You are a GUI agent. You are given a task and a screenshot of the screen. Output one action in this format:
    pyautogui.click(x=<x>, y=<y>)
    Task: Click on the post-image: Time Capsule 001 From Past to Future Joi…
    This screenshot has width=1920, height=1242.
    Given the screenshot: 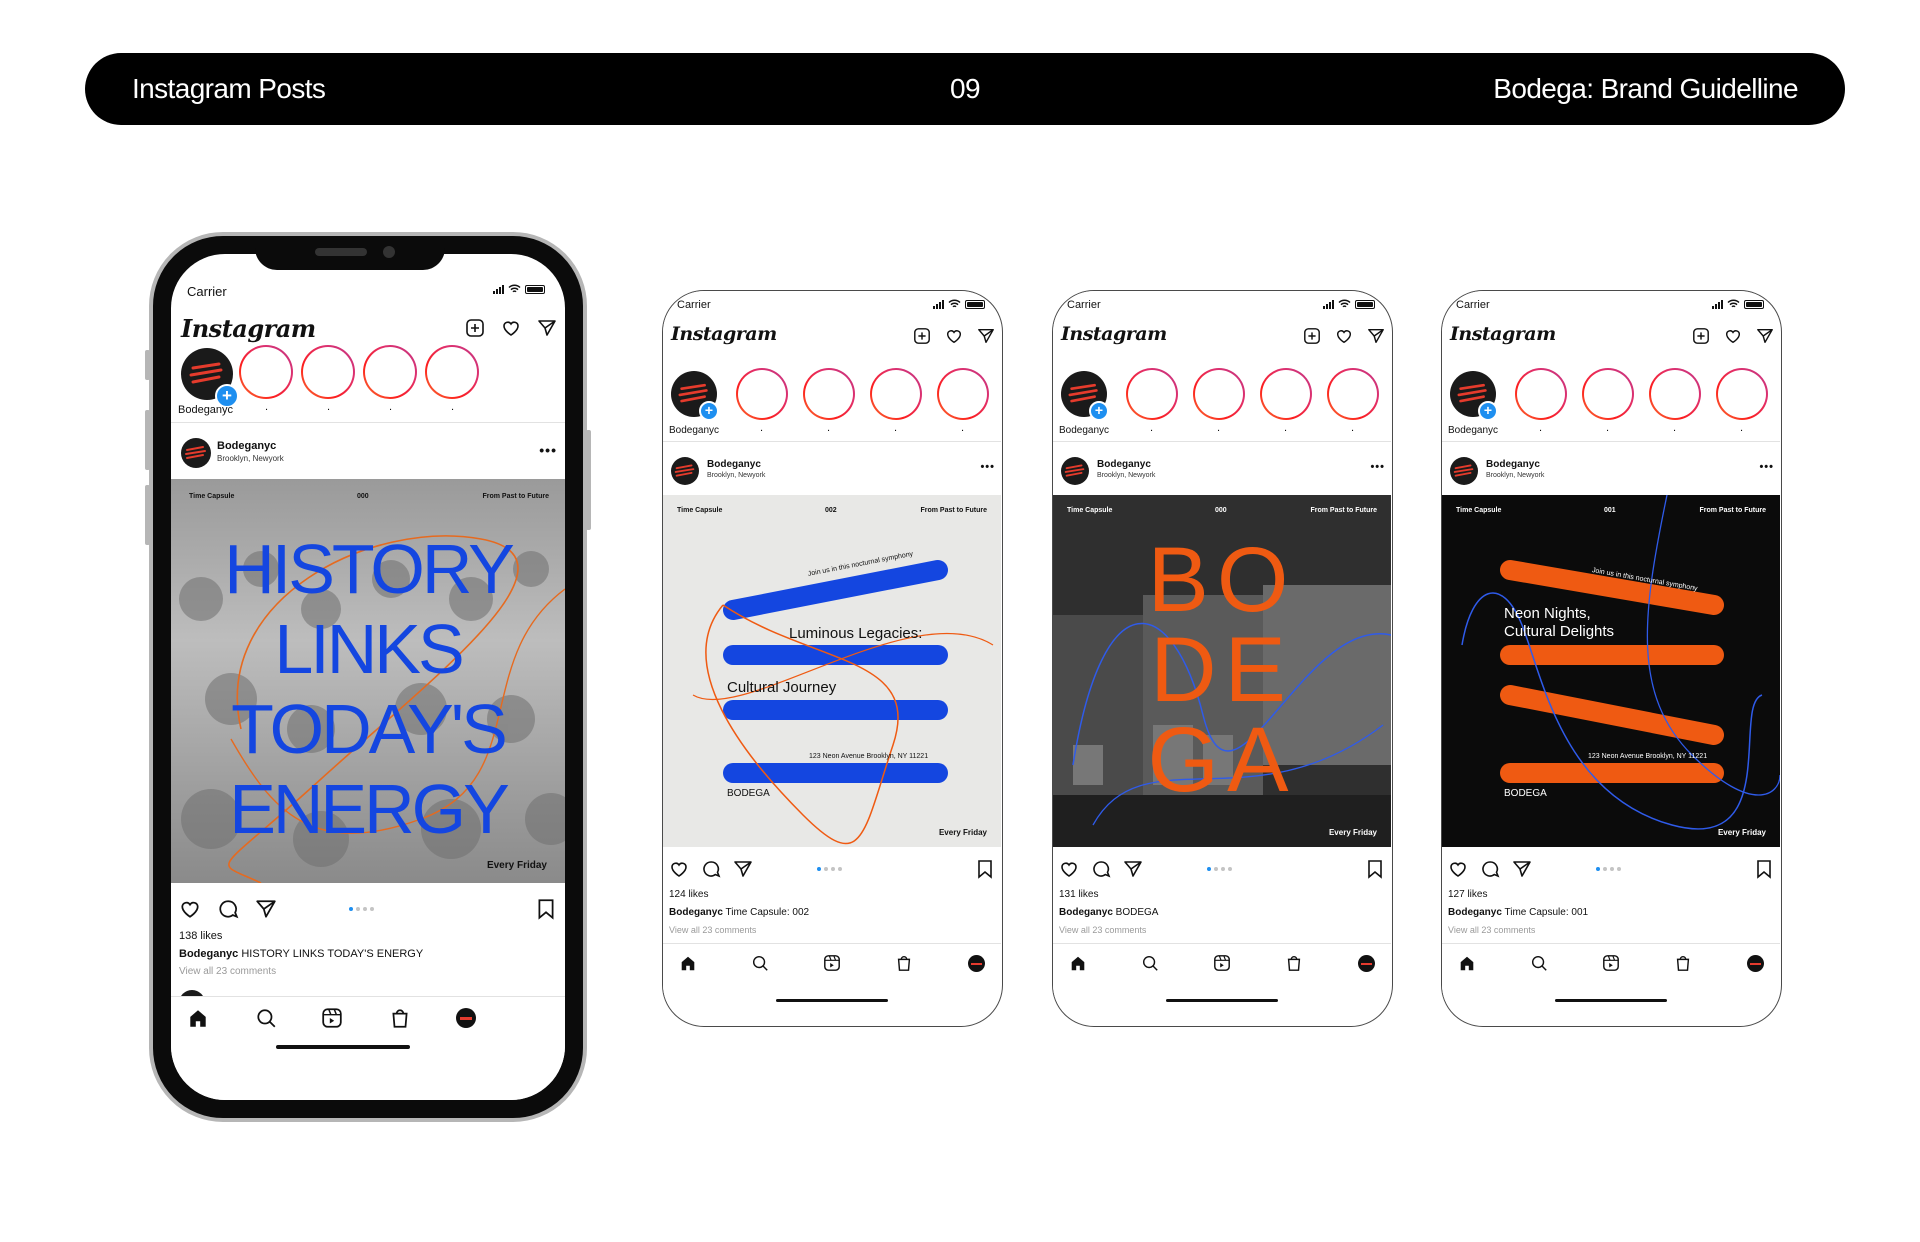 What is the action you would take?
    pyautogui.click(x=1611, y=671)
    